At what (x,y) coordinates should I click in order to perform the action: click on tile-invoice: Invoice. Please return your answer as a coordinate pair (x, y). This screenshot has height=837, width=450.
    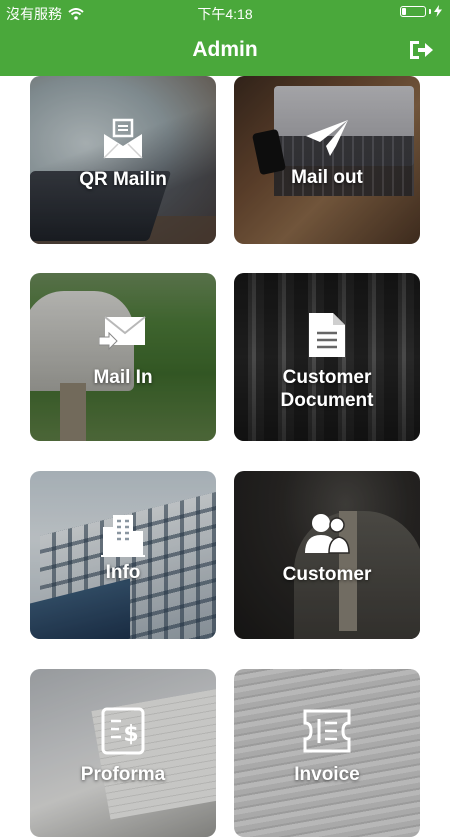
    Looking at the image, I should click on (327, 753).